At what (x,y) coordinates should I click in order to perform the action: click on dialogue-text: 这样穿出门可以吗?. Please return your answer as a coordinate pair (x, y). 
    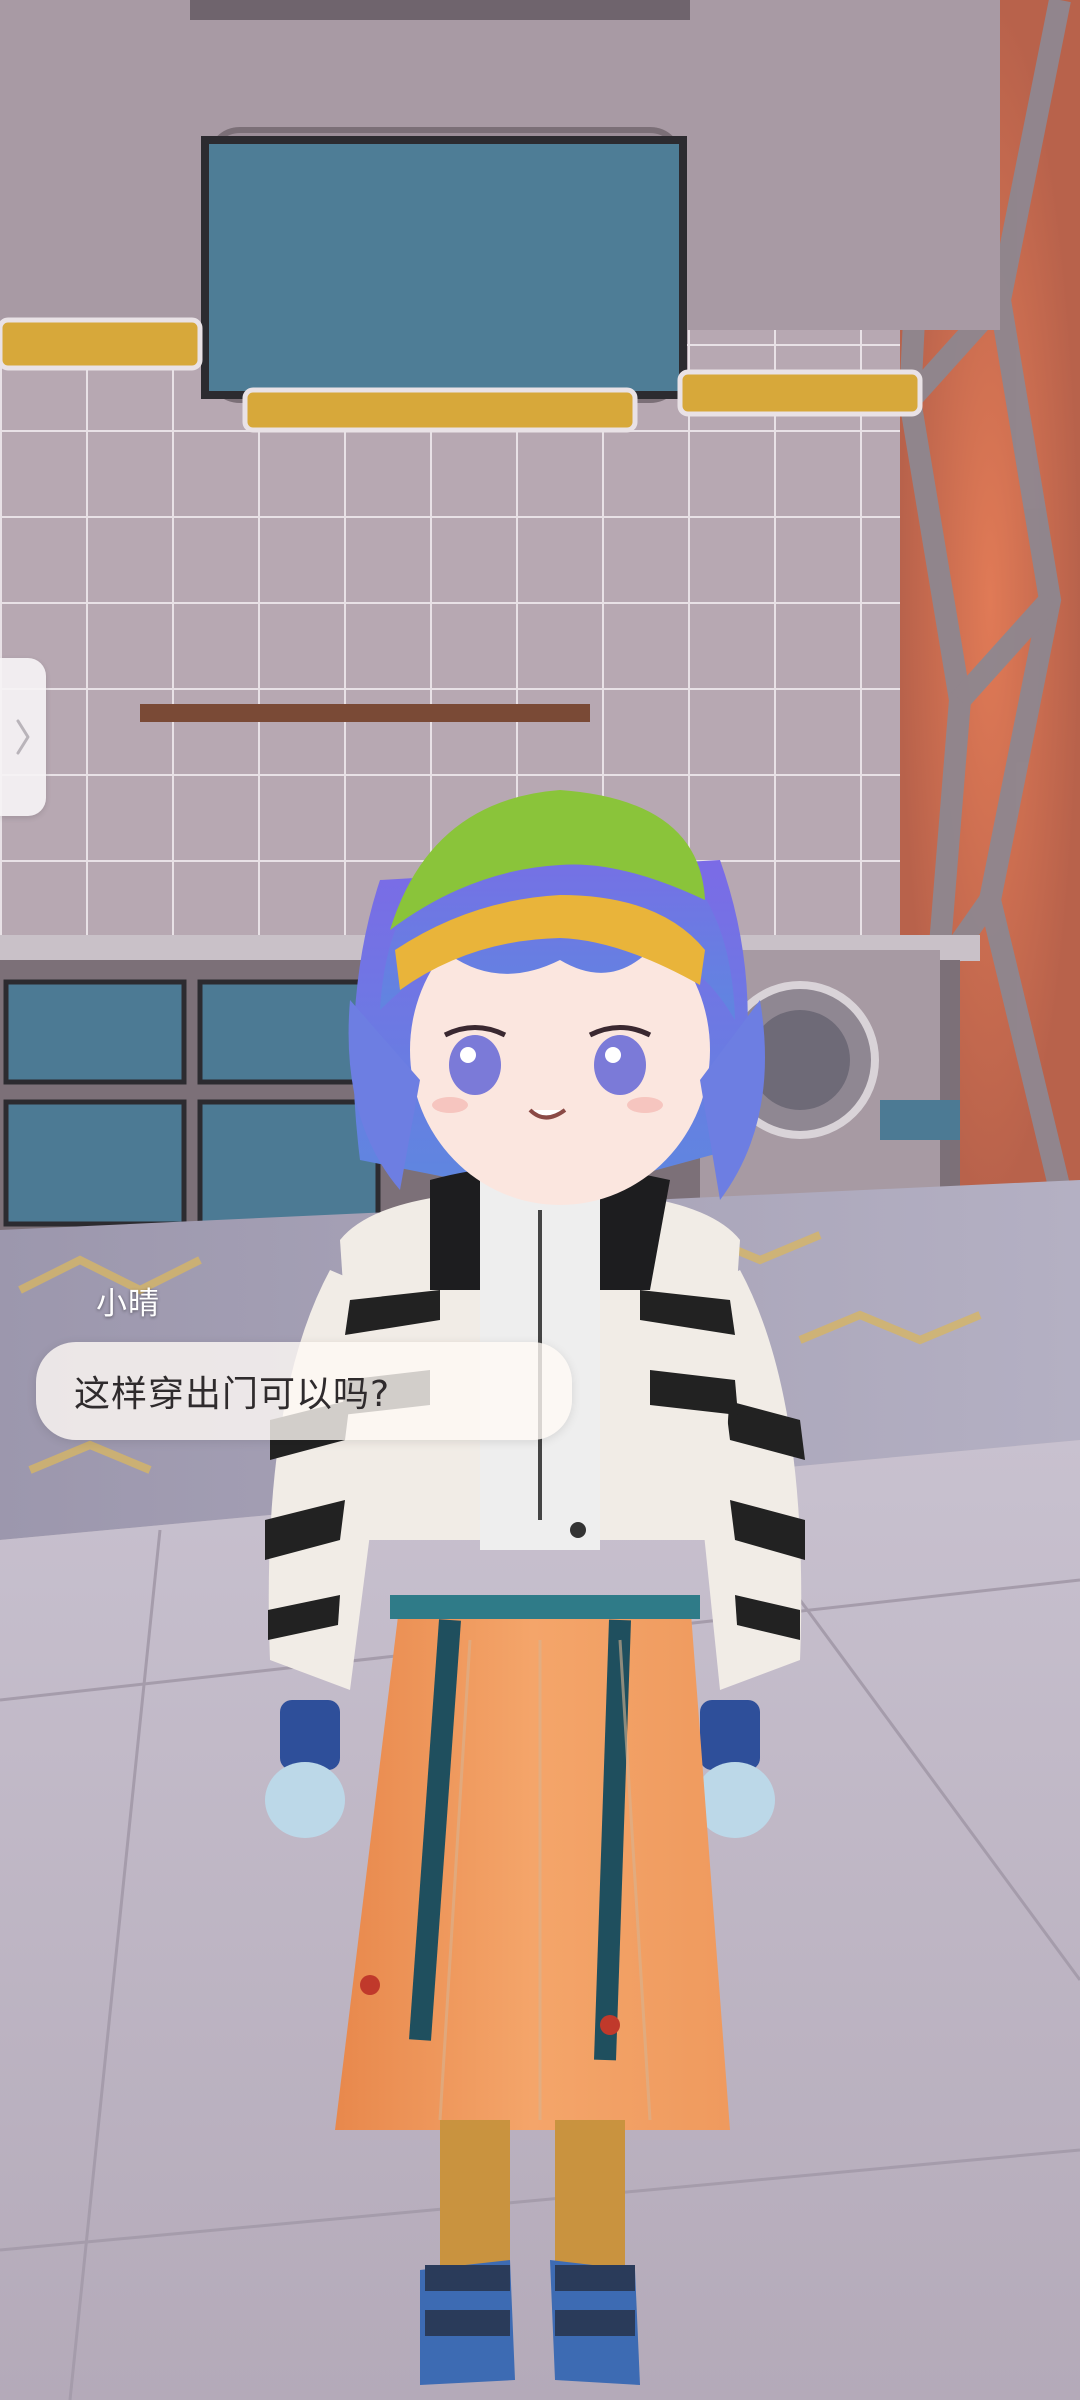
    Looking at the image, I should click on (232, 1394).